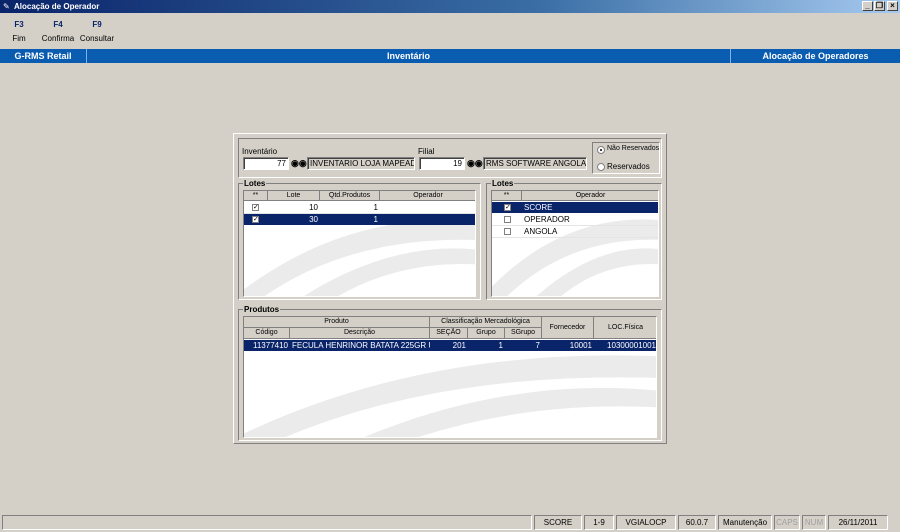 Image resolution: width=900 pixels, height=532 pixels. I want to click on table-row: ✓ 30 1, so click(359, 219).